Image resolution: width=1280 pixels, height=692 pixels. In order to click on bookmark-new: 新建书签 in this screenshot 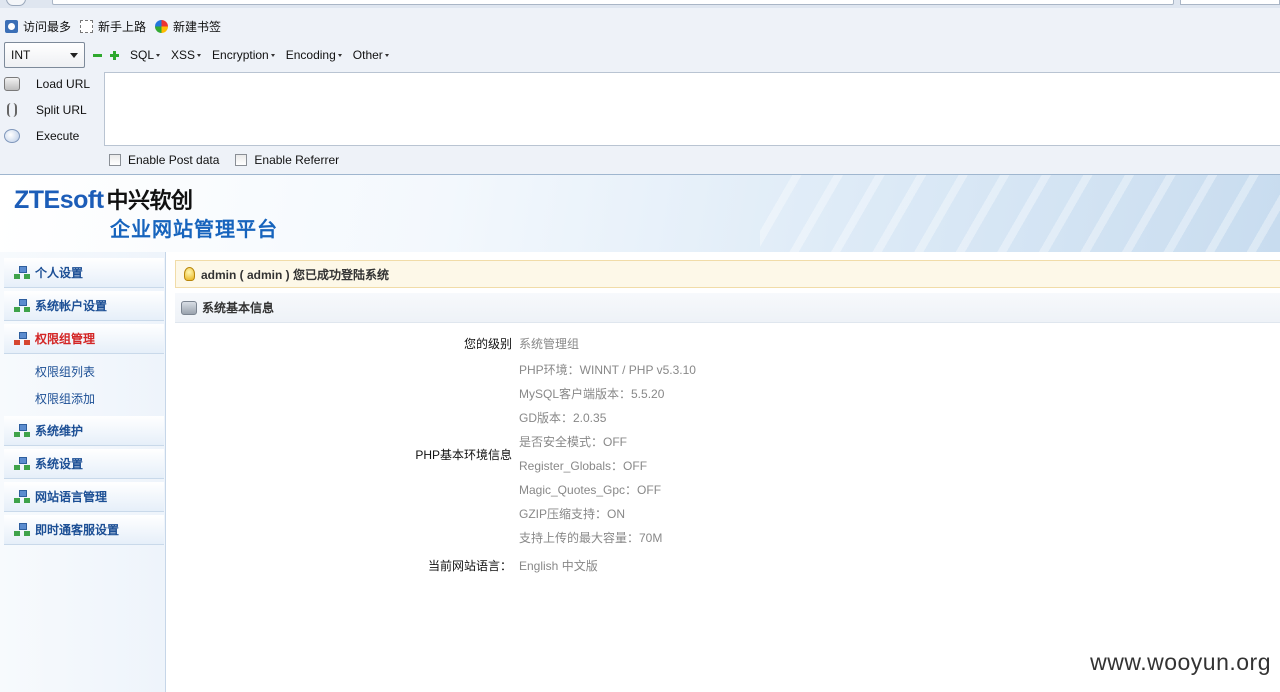, I will do `click(188, 26)`.